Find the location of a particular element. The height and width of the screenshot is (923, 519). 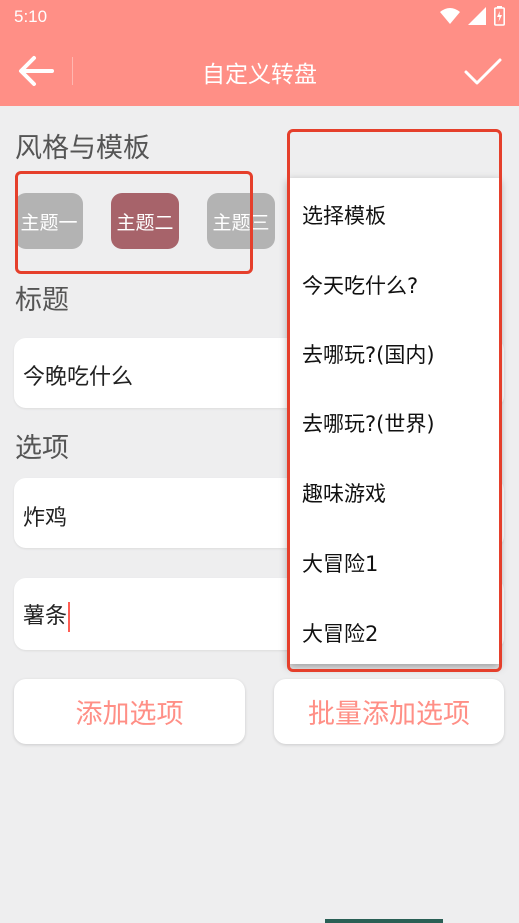

option-value-2-wrap: 薯条 is located at coordinates (47, 615).